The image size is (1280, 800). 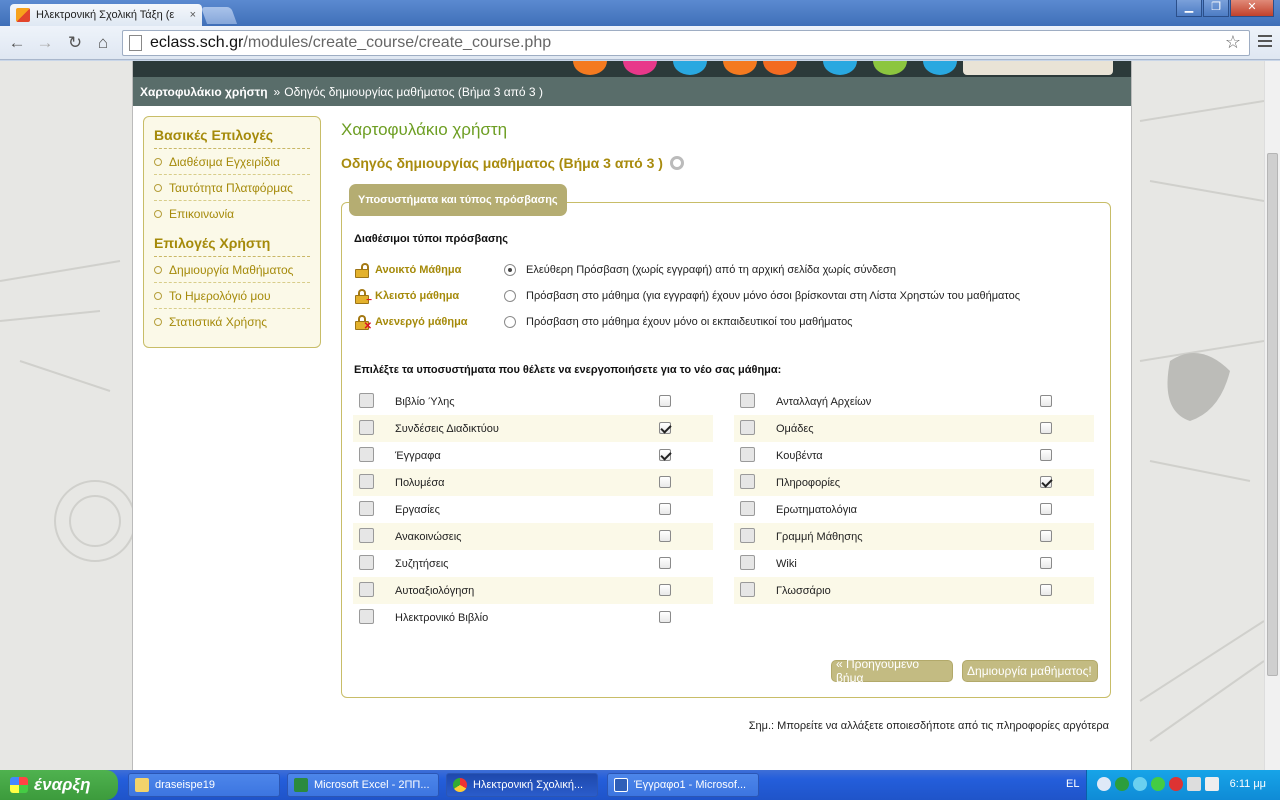 What do you see at coordinates (1265, 42) in the screenshot?
I see `chrome-menu-icon` at bounding box center [1265, 42].